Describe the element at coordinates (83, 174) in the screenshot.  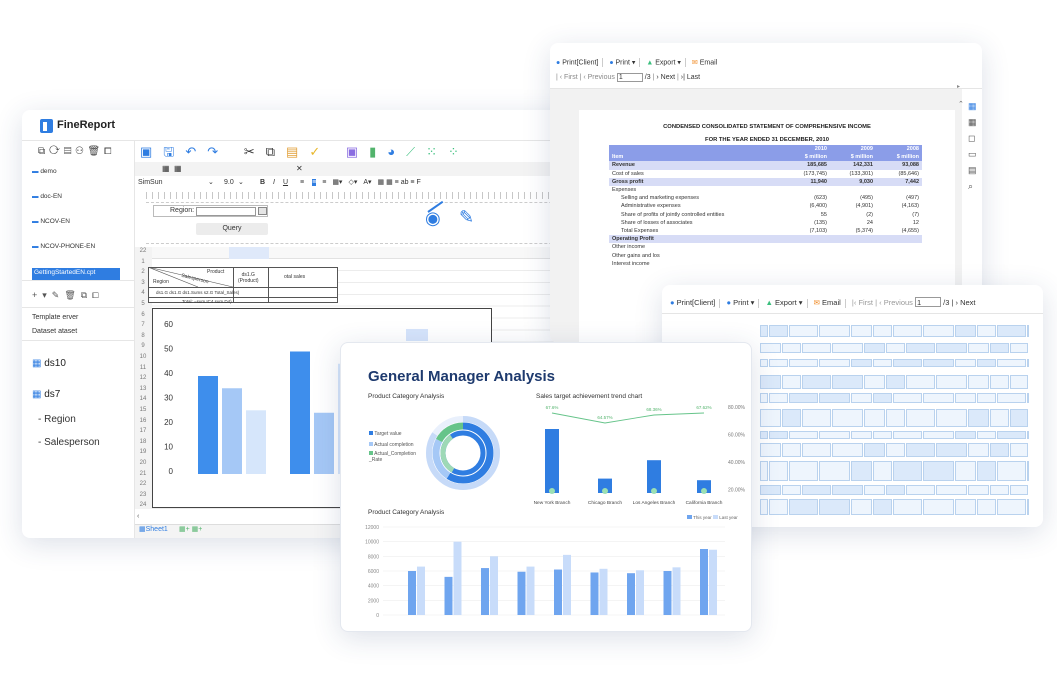
I see `tree-item: ▬ demo` at that location.